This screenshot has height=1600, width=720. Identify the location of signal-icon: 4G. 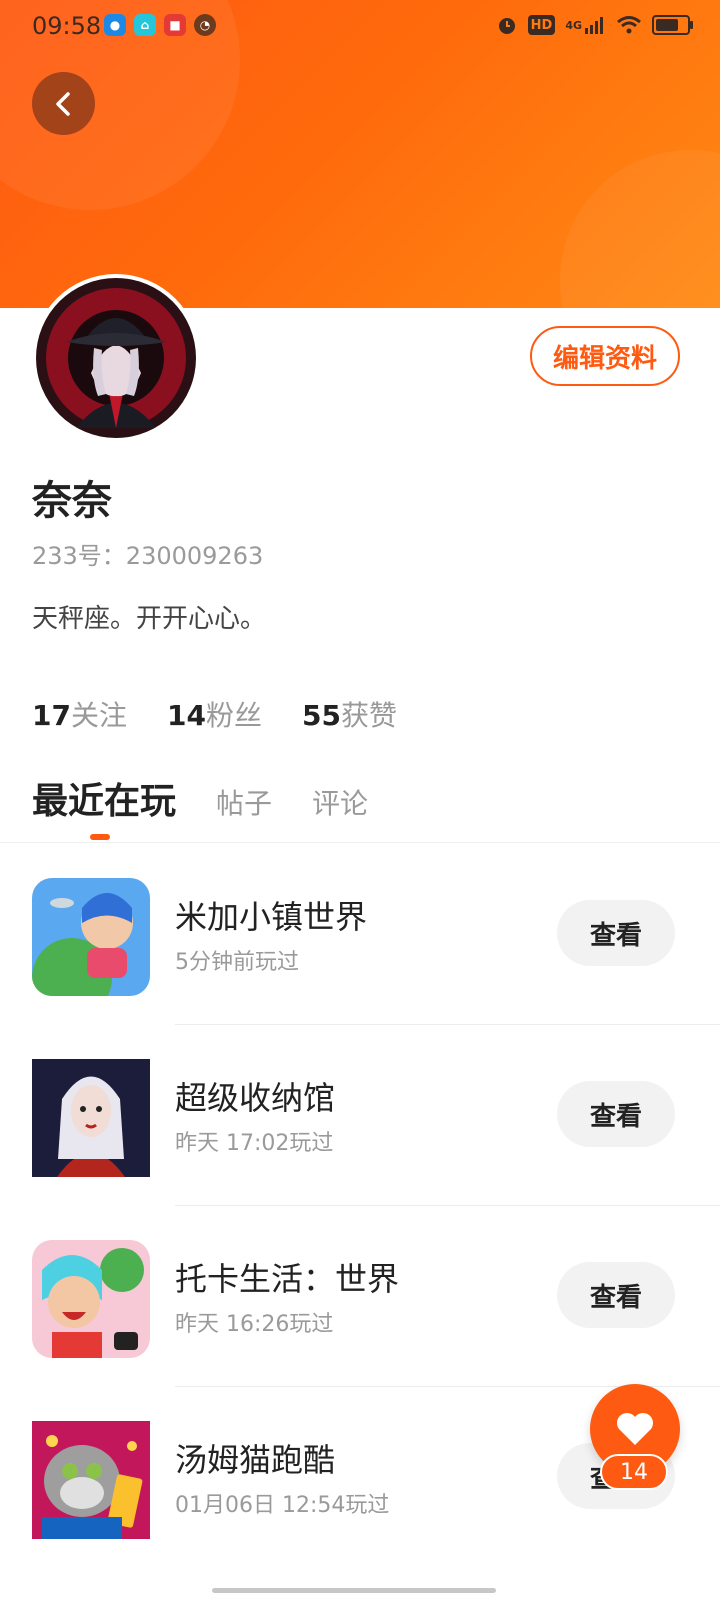
(585, 25).